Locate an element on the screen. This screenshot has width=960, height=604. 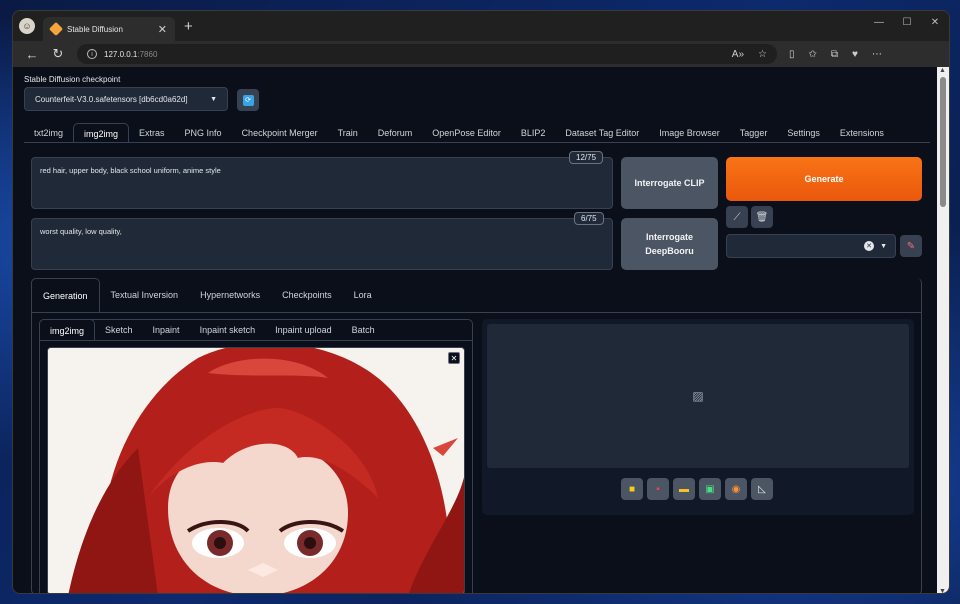
apply-style-button: ✎ is located at coordinates (911, 246).